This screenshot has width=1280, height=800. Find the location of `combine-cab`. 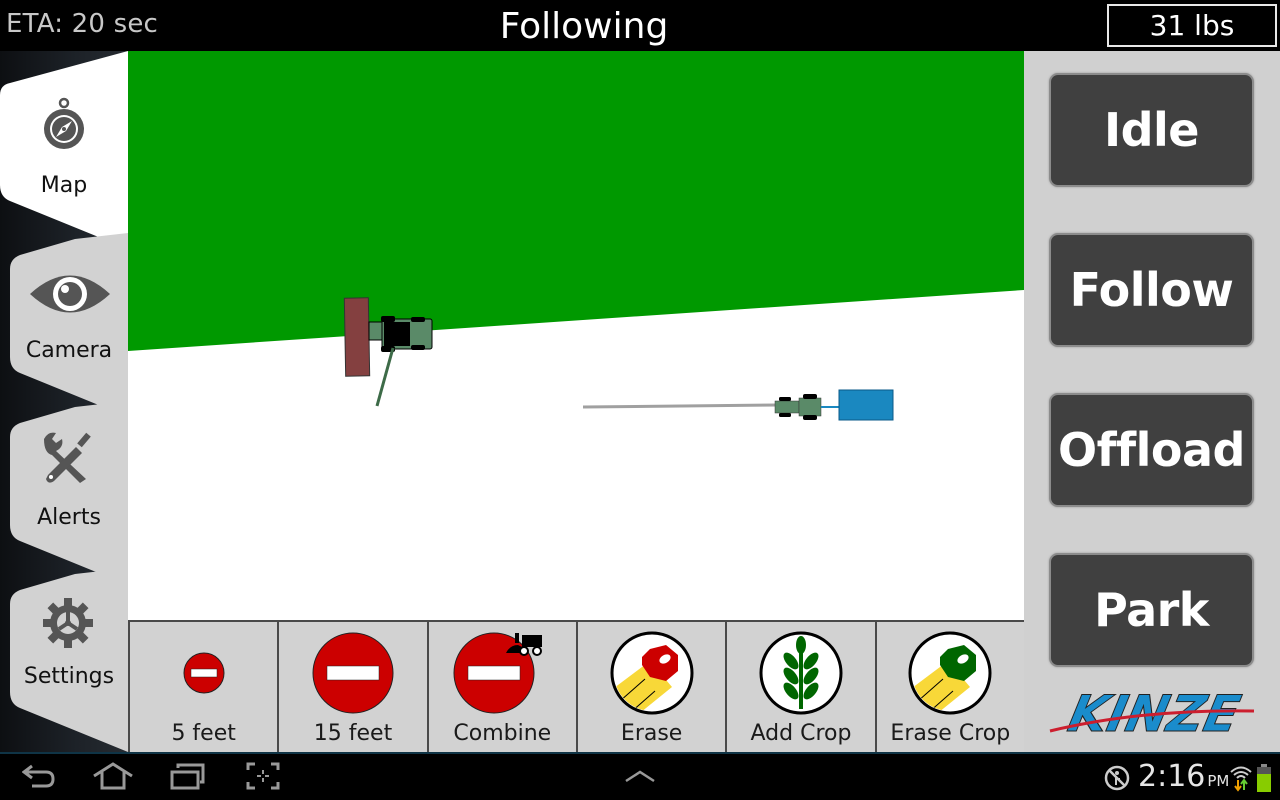

combine-cab is located at coordinates (397, 334).